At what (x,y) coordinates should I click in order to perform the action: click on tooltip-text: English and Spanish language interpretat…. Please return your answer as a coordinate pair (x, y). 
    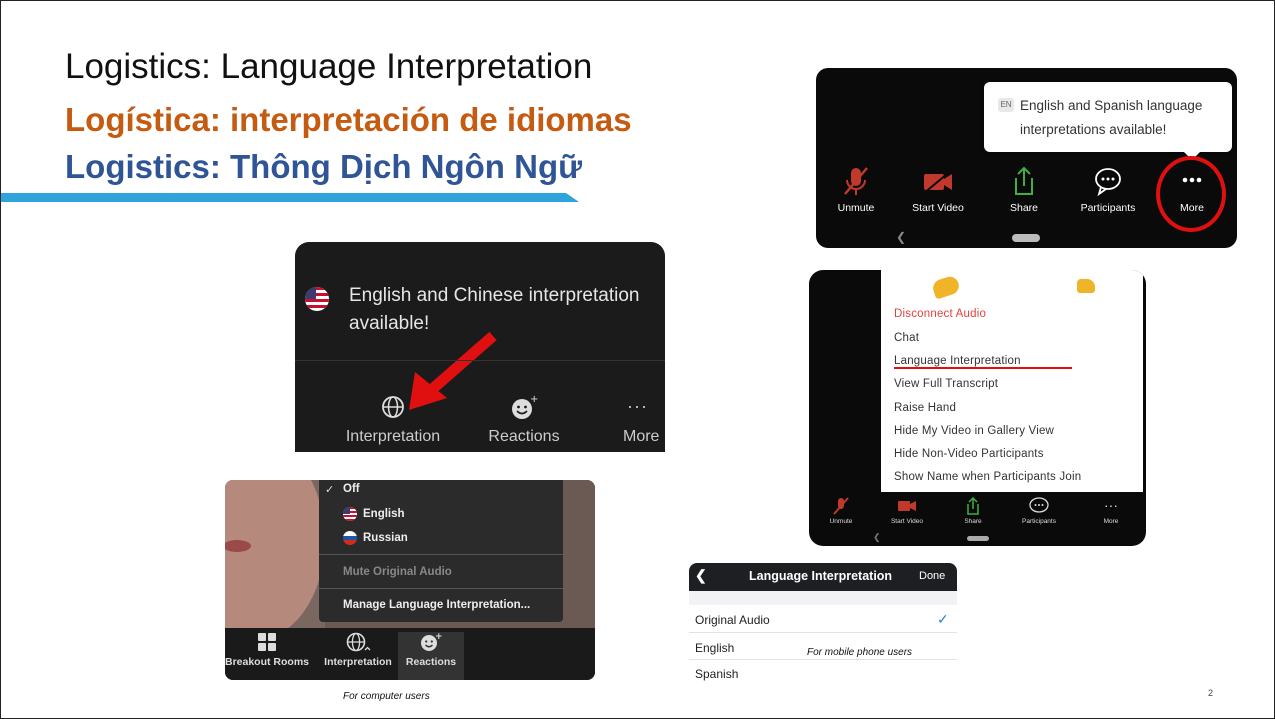
    Looking at the image, I should click on (1111, 117).